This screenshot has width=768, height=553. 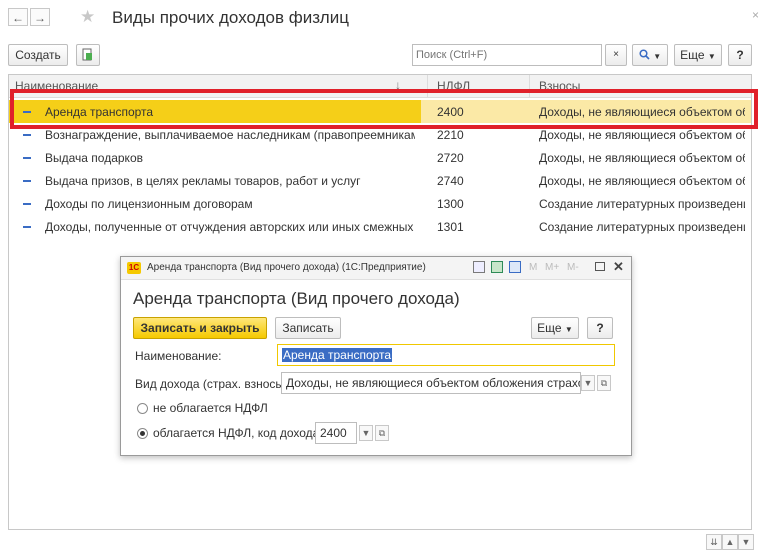 What do you see at coordinates (573, 267) in the screenshot?
I see `memory-minus-button: M-` at bounding box center [573, 267].